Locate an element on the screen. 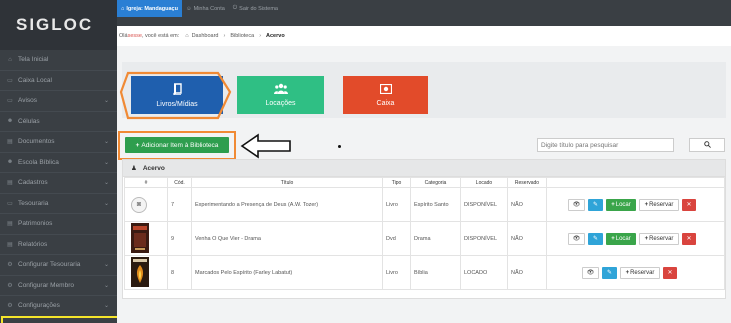 The width and height of the screenshot is (731, 323). sidebar-item-tesouraria: ▭ Tesouraria ⌄ is located at coordinates (58, 204).